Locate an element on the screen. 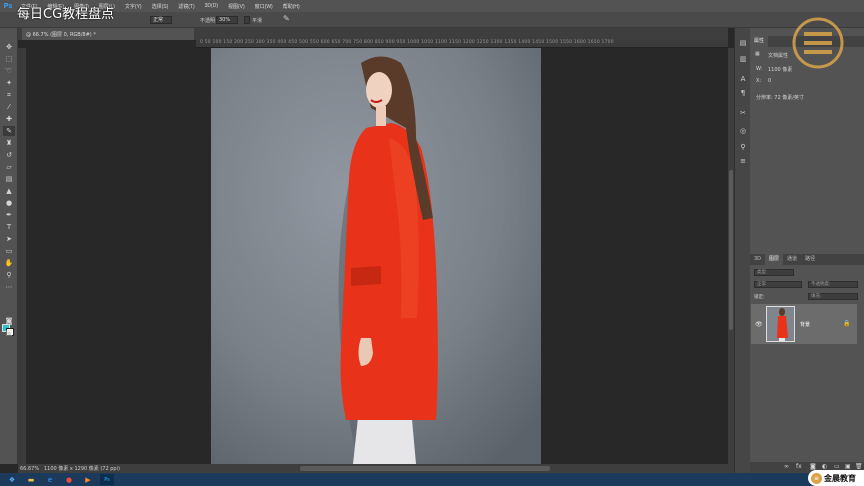 Image resolution: width=864 pixels, height=486 pixels. brush-tool-icon: ✎ is located at coordinates (9, 131).